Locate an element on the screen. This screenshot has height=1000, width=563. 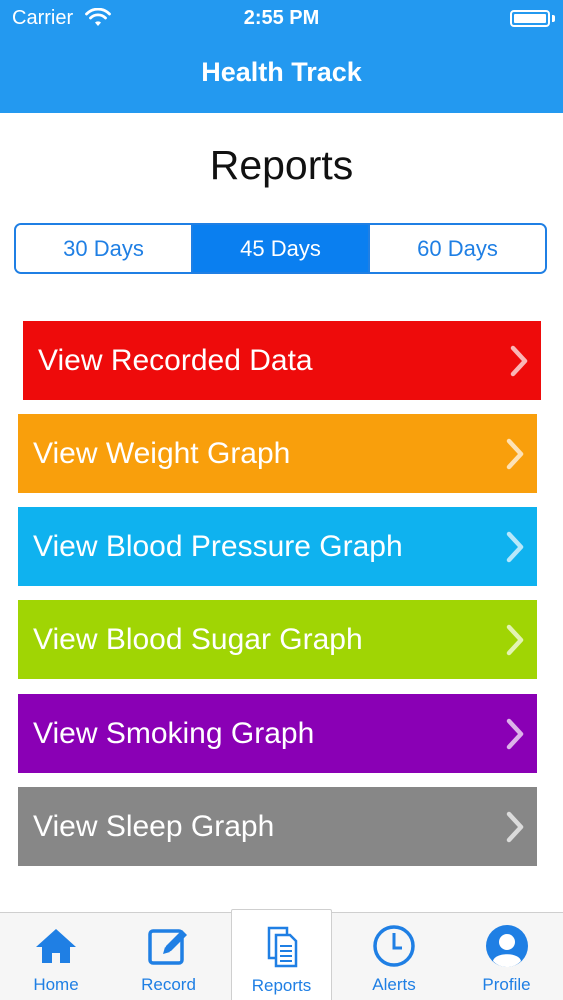
tab-label: Profile is located at coordinates (506, 984).